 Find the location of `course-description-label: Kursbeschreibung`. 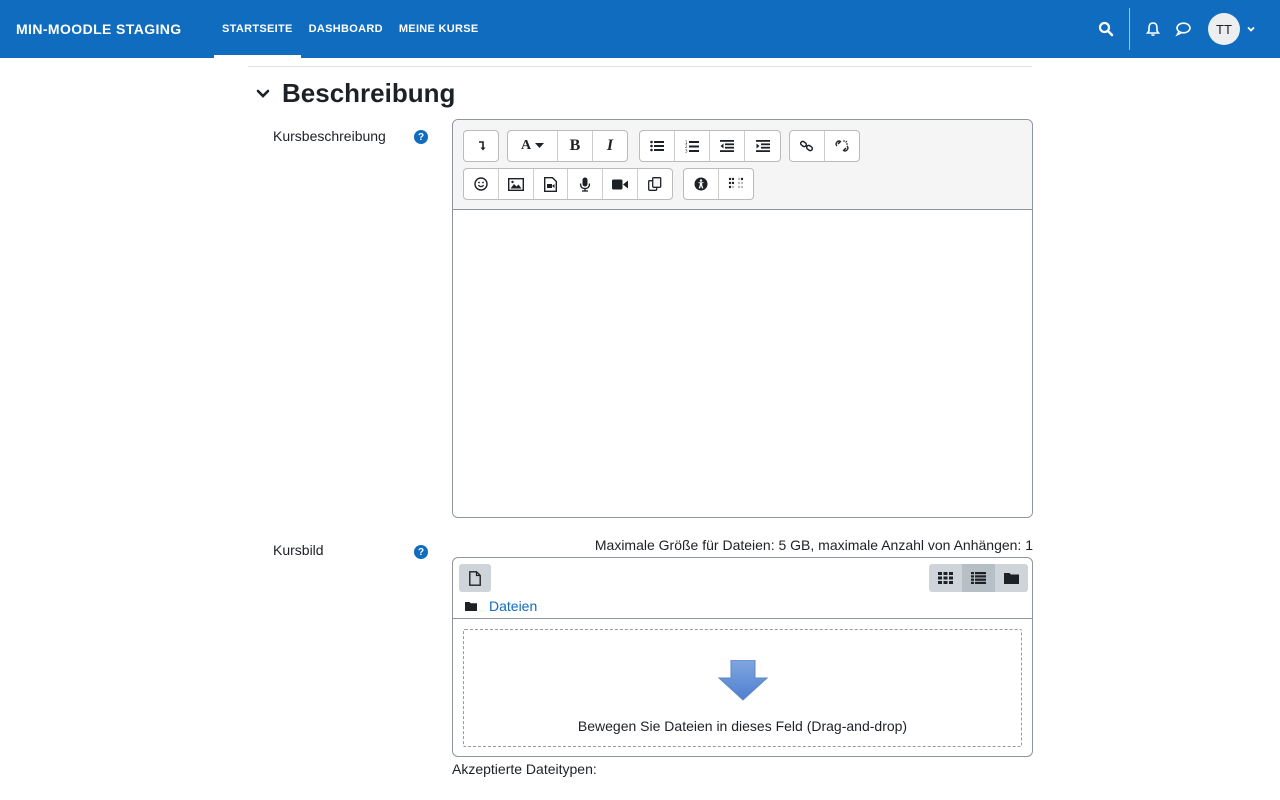

course-description-label: Kursbeschreibung is located at coordinates (329, 136).